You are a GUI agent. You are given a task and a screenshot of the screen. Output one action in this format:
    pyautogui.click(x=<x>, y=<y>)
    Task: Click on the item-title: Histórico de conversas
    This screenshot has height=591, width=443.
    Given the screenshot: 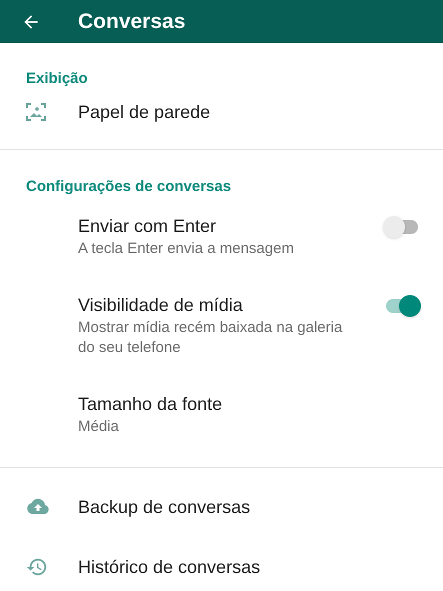 What is the action you would take?
    pyautogui.click(x=169, y=567)
    